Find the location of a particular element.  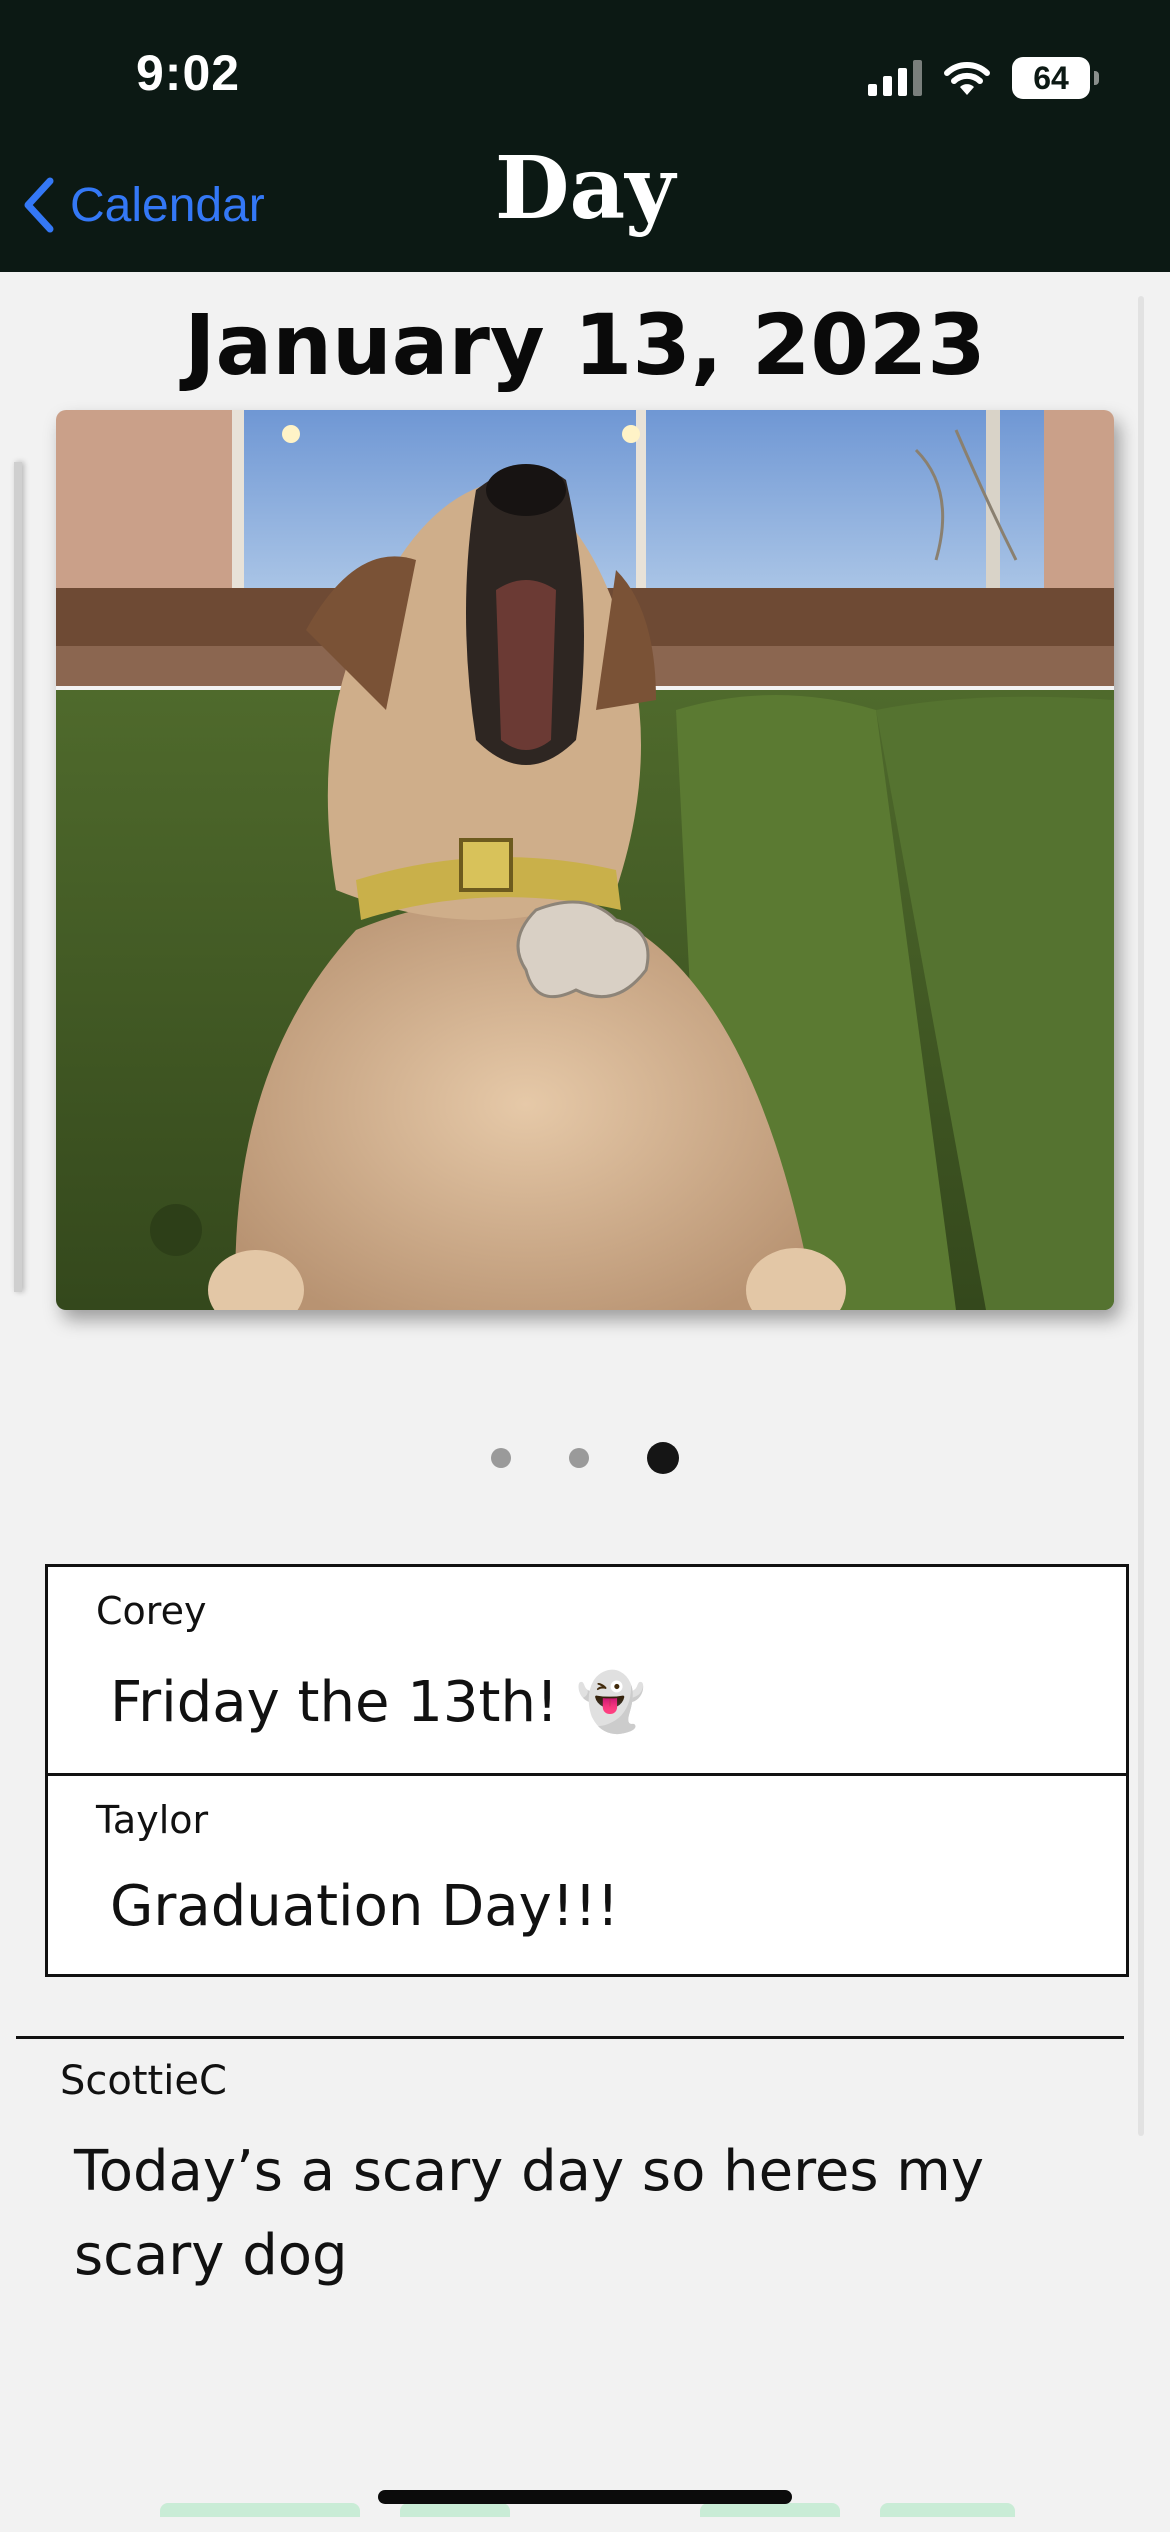

event-text: Friday the 13th! 👻 is located at coordinates (378, 1702).